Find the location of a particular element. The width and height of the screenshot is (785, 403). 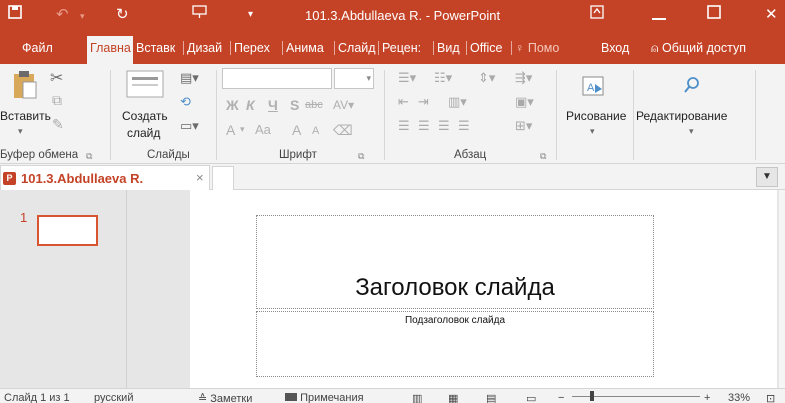

slide-thumbnail is located at coordinates (67, 230).